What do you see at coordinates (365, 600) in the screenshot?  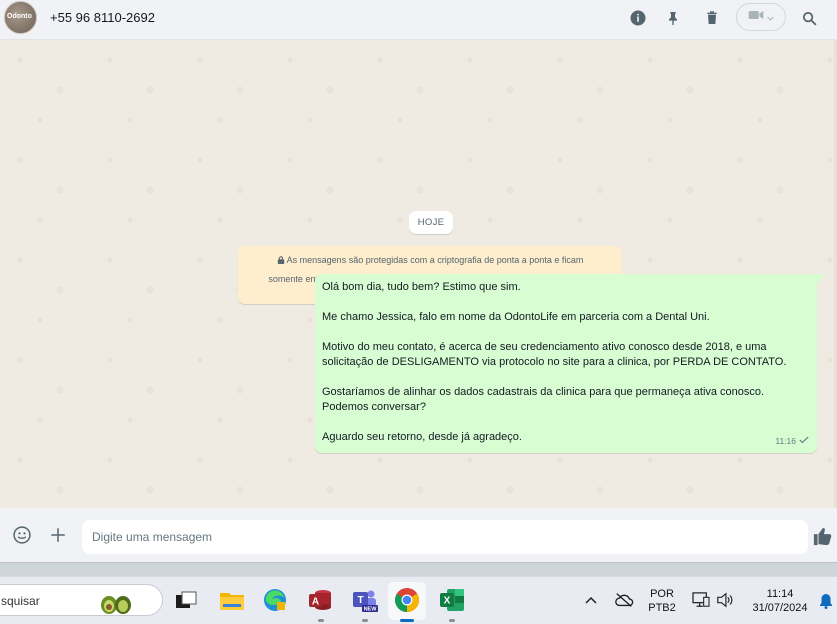 I see `teams-icon: T NEW` at bounding box center [365, 600].